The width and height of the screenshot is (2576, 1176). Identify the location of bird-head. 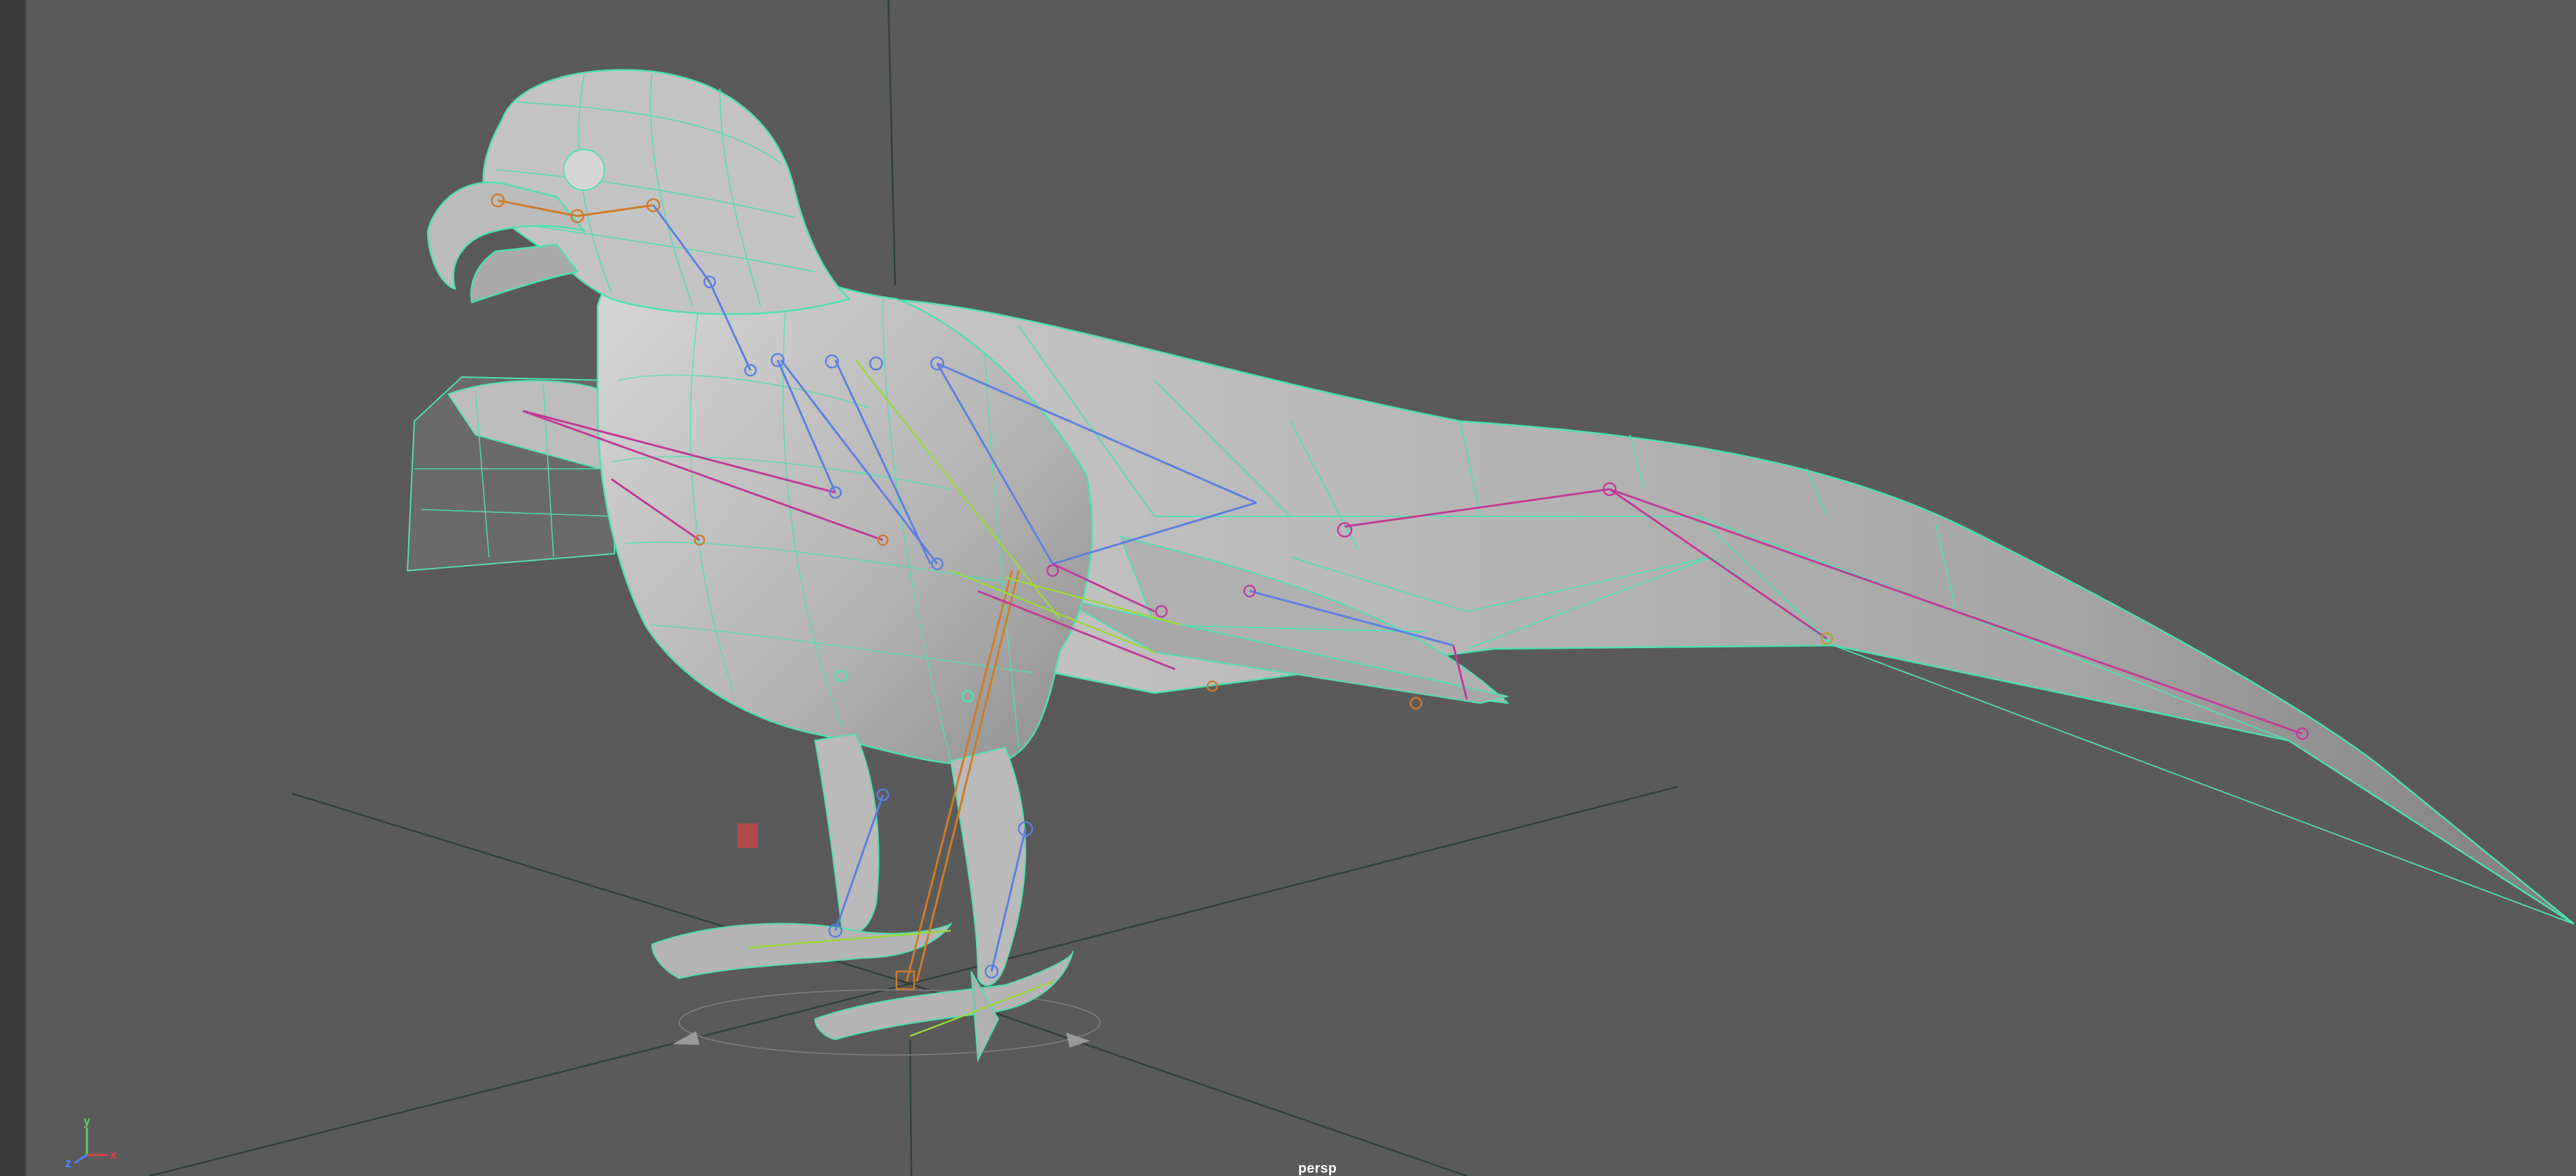
(639, 192).